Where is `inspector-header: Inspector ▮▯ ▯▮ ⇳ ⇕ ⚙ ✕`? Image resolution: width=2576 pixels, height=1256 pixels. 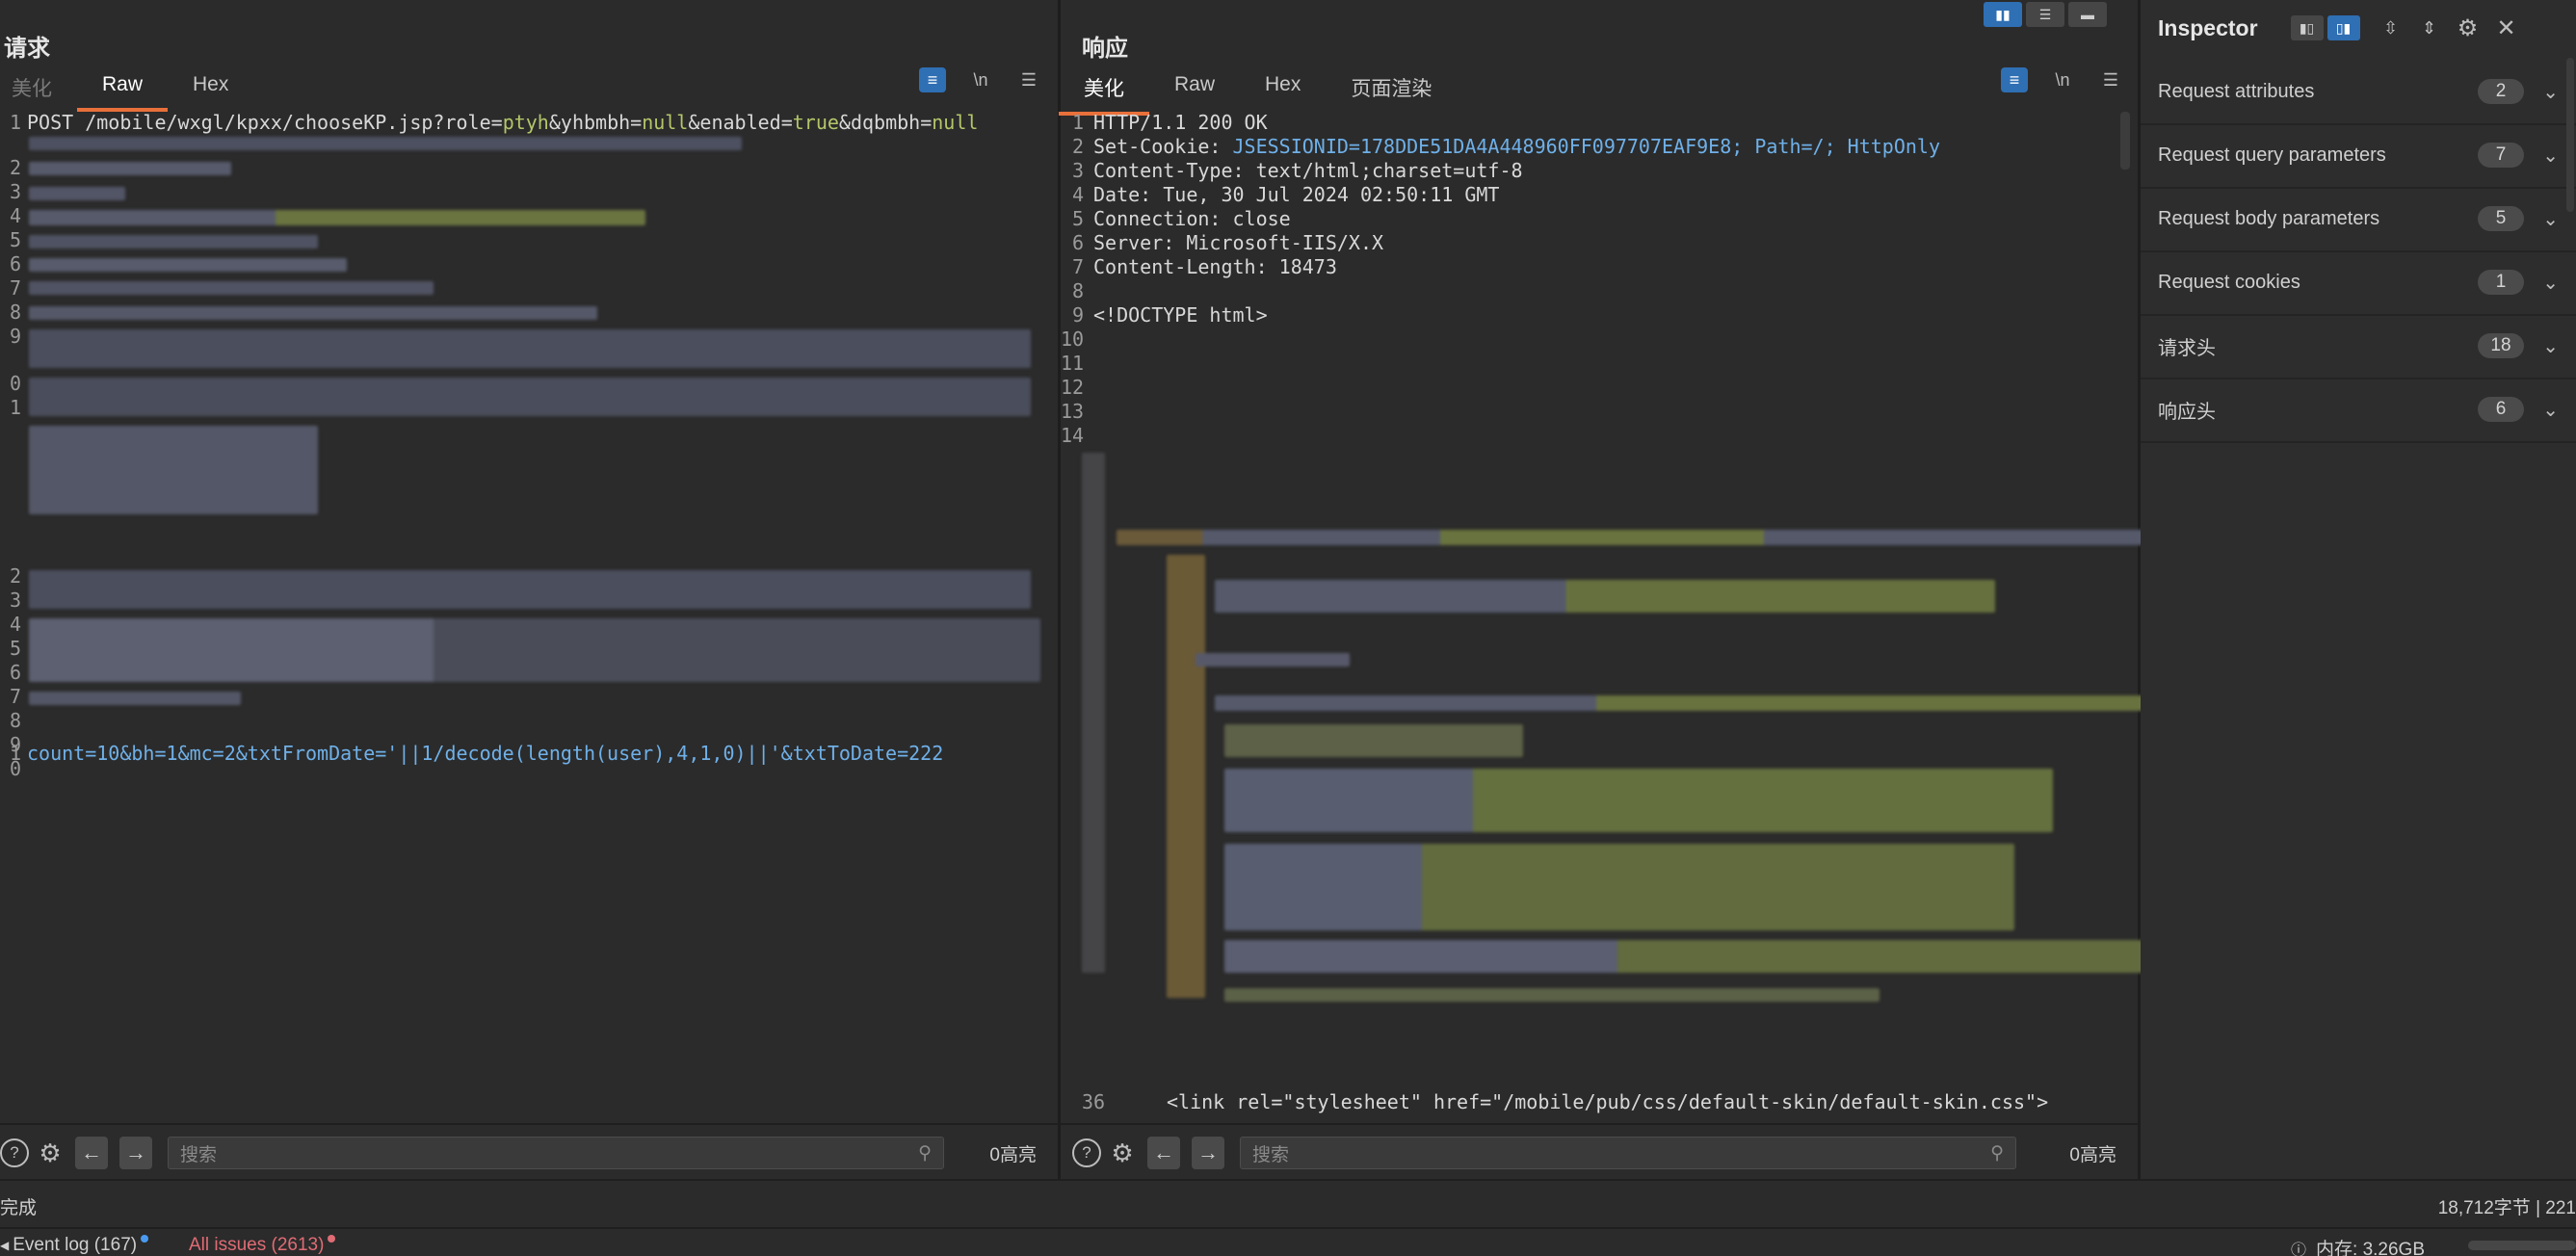 inspector-header: Inspector ▮▯ ▯▮ ⇳ ⇕ ⚙ ✕ is located at coordinates (2358, 28).